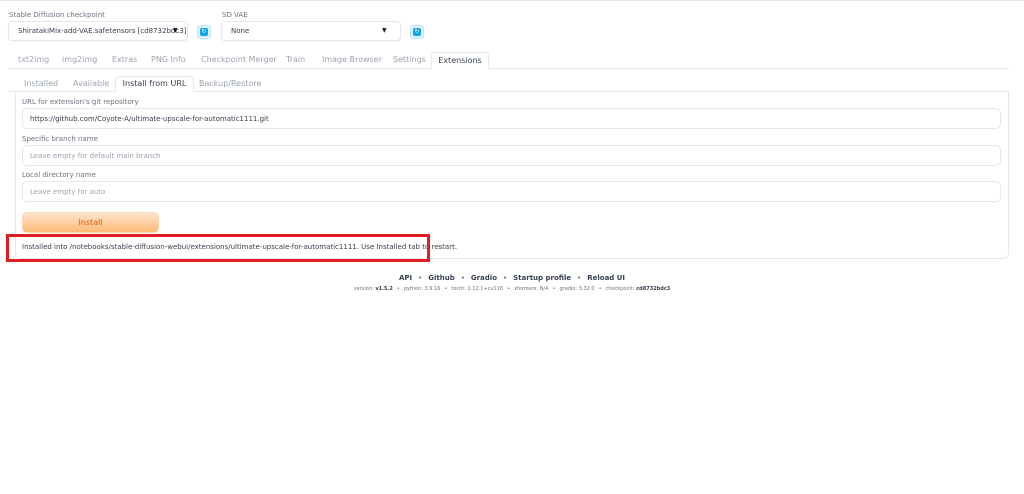 Image resolution: width=1024 pixels, height=494 pixels. What do you see at coordinates (239, 59) in the screenshot?
I see `tab-checkpoint-merger: Checkpoint Merger` at bounding box center [239, 59].